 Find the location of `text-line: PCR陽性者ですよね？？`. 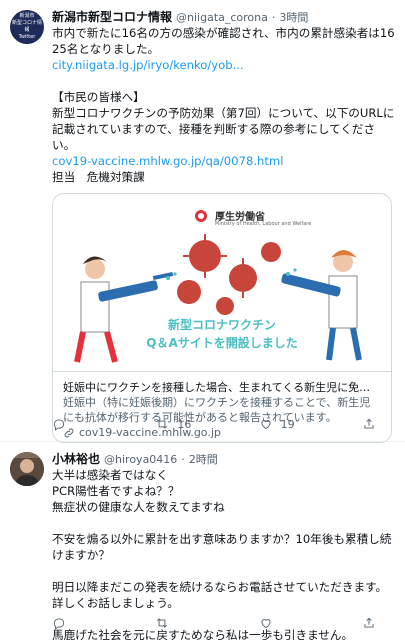

text-line: PCR陽性者ですよね？？ is located at coordinates (116, 491).